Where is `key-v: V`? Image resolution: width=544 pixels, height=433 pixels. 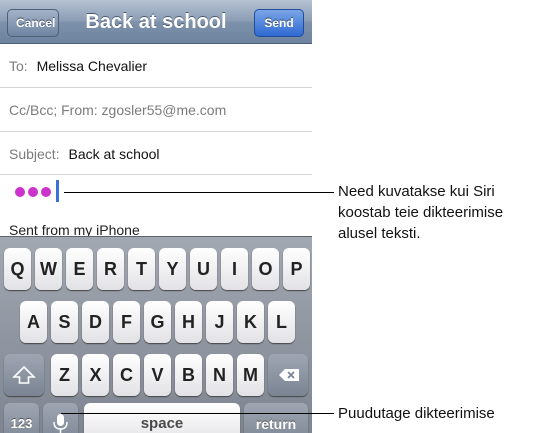 key-v: V is located at coordinates (157, 375).